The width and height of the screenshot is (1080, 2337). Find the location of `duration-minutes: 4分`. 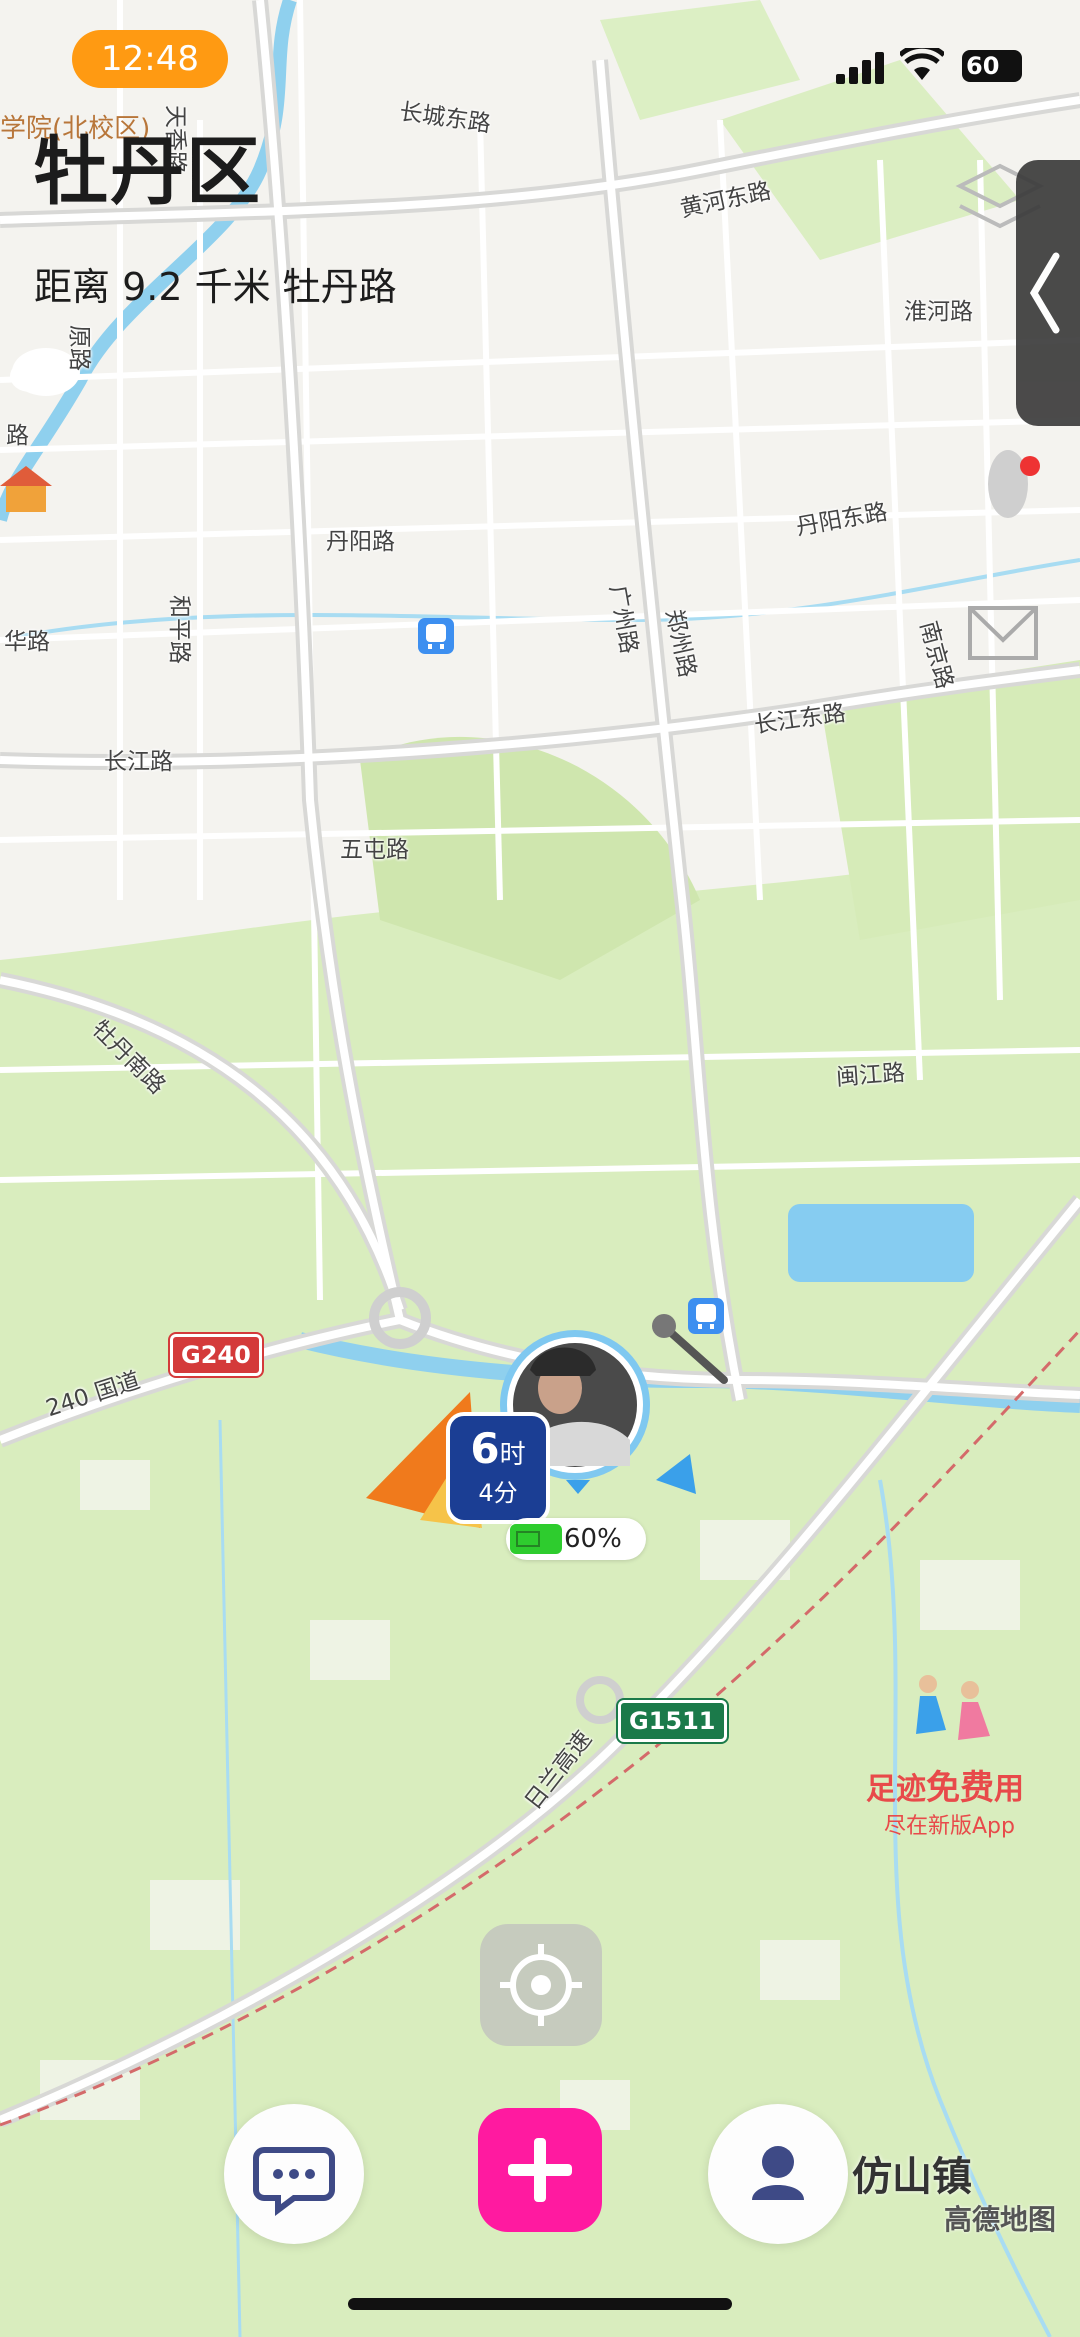

duration-minutes: 4分 is located at coordinates (498, 1493).